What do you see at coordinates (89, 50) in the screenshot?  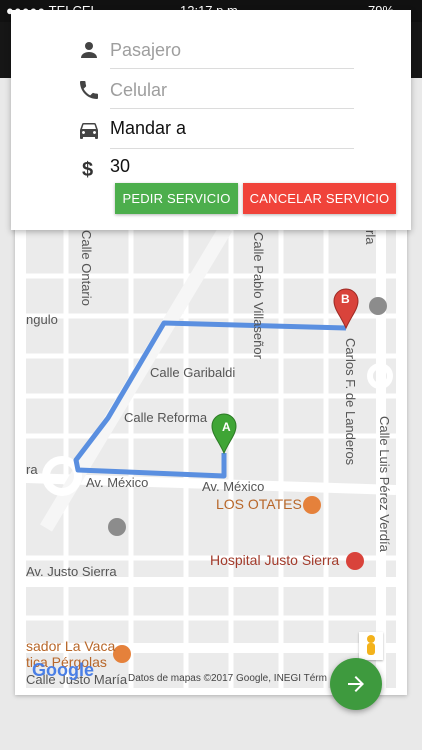 I see `person-icon` at bounding box center [89, 50].